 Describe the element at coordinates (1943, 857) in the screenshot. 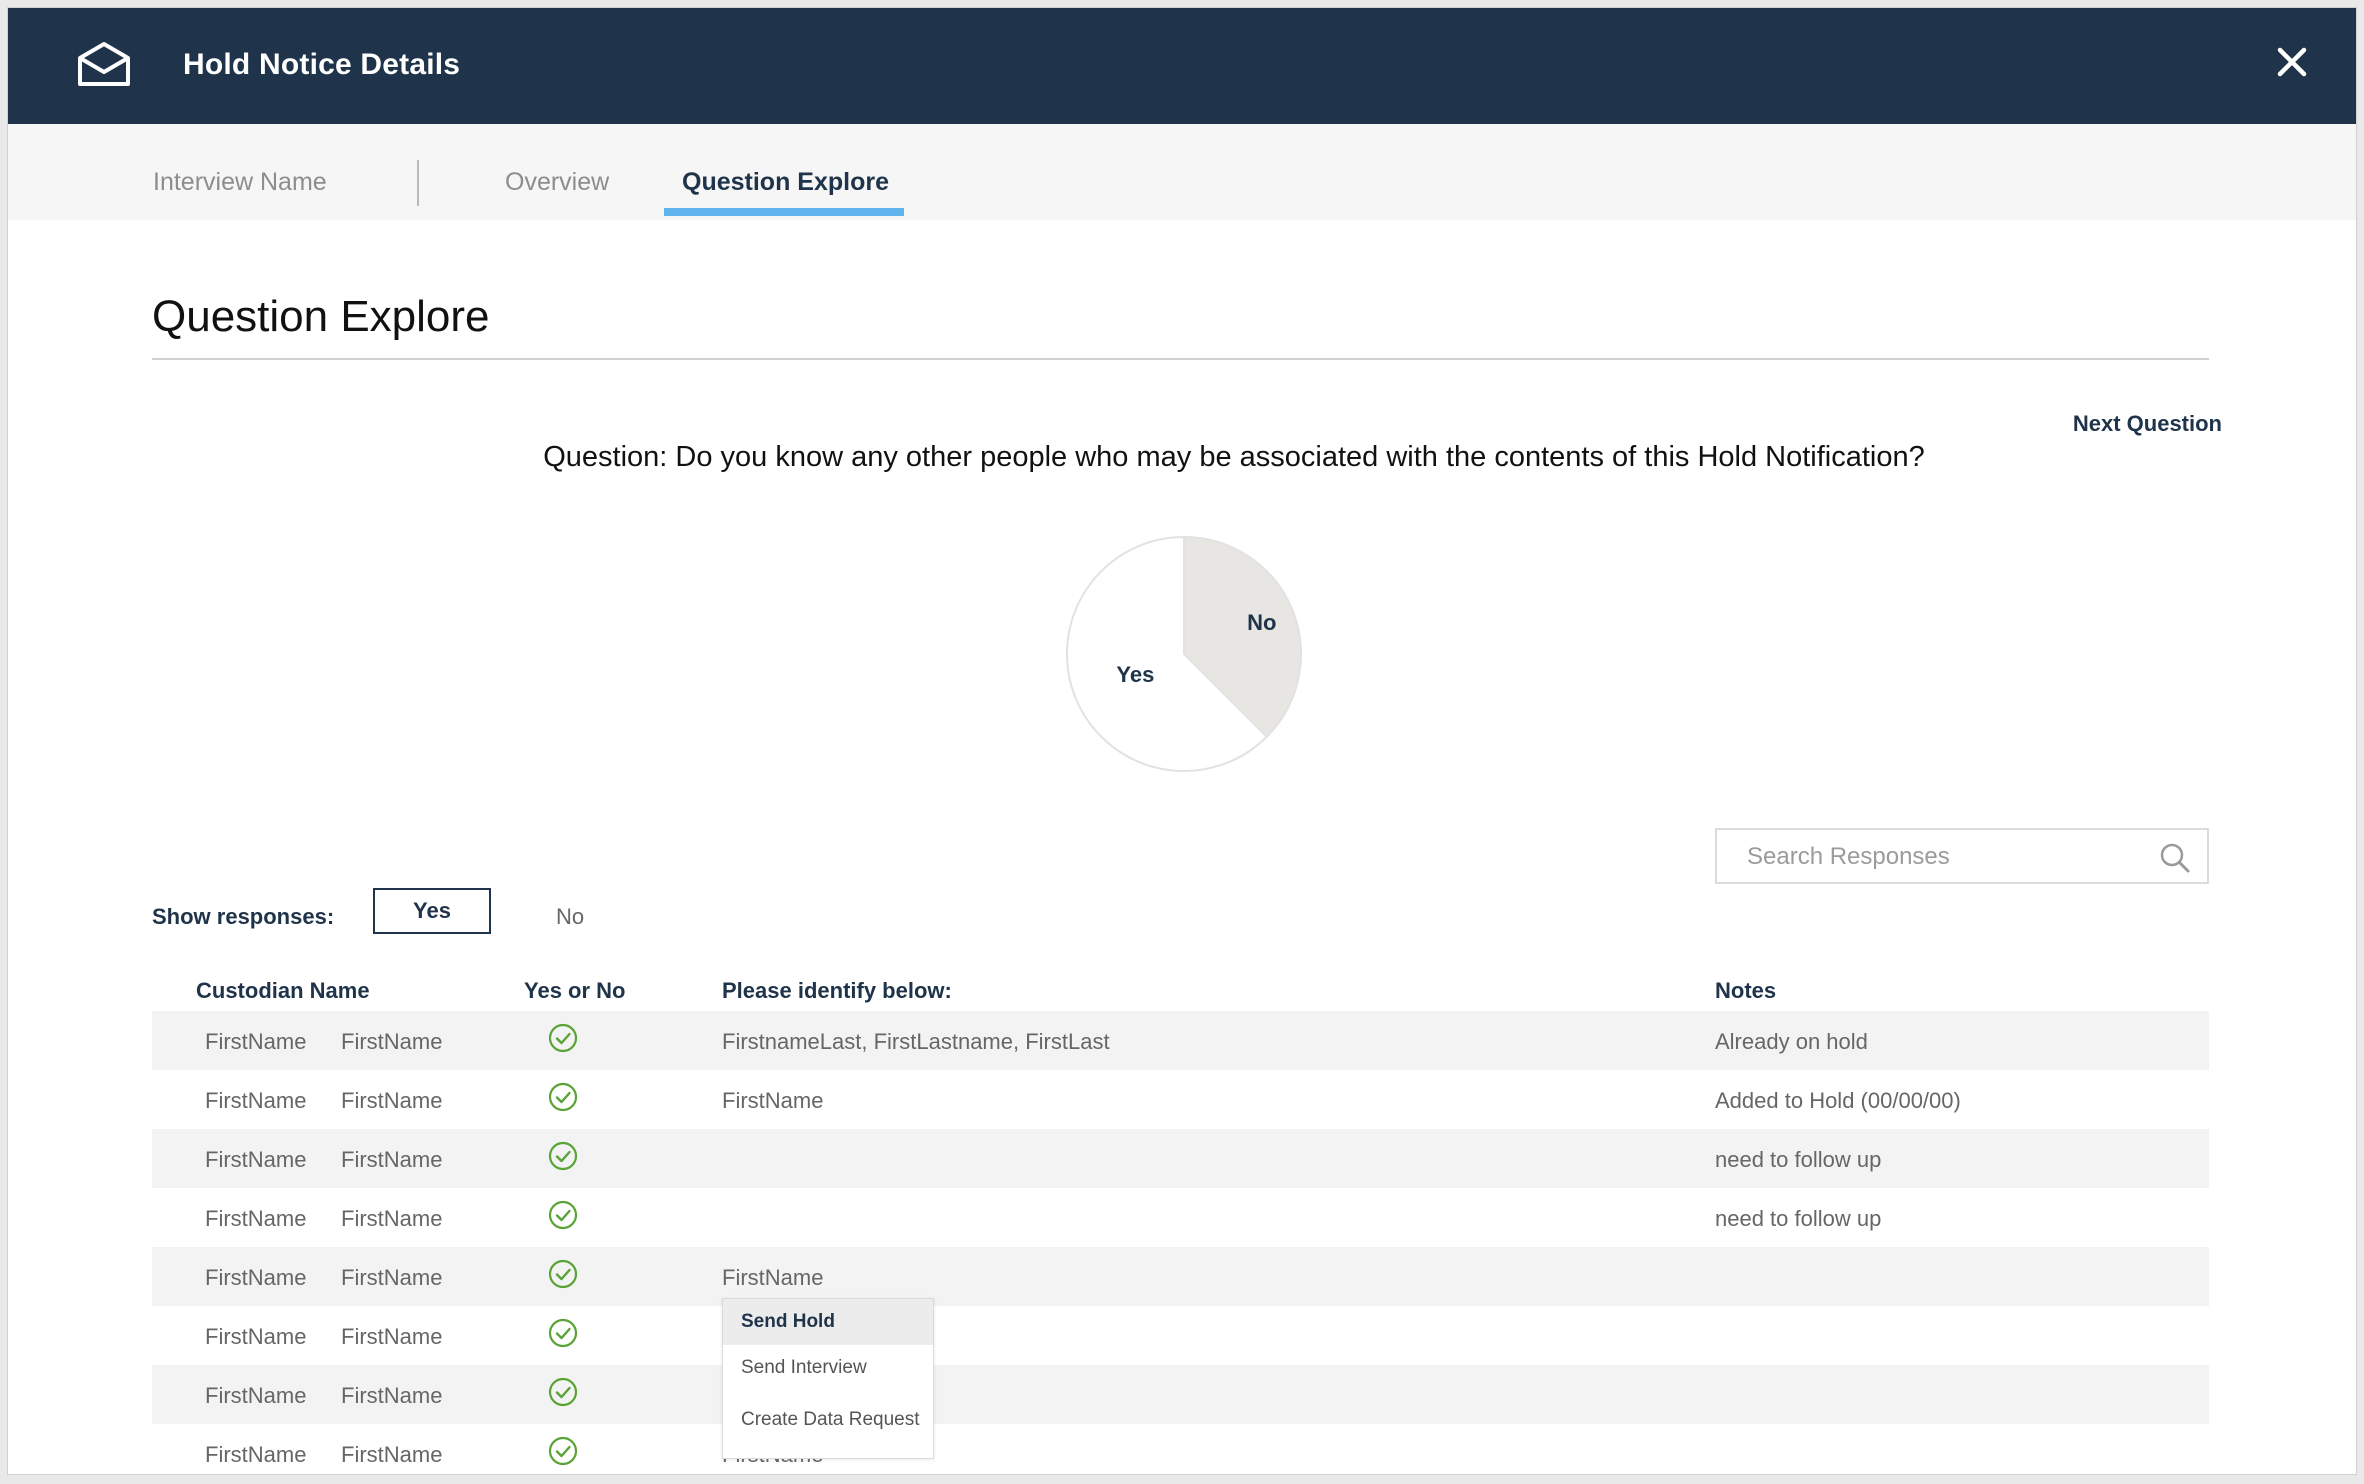

I see `search-input` at that location.